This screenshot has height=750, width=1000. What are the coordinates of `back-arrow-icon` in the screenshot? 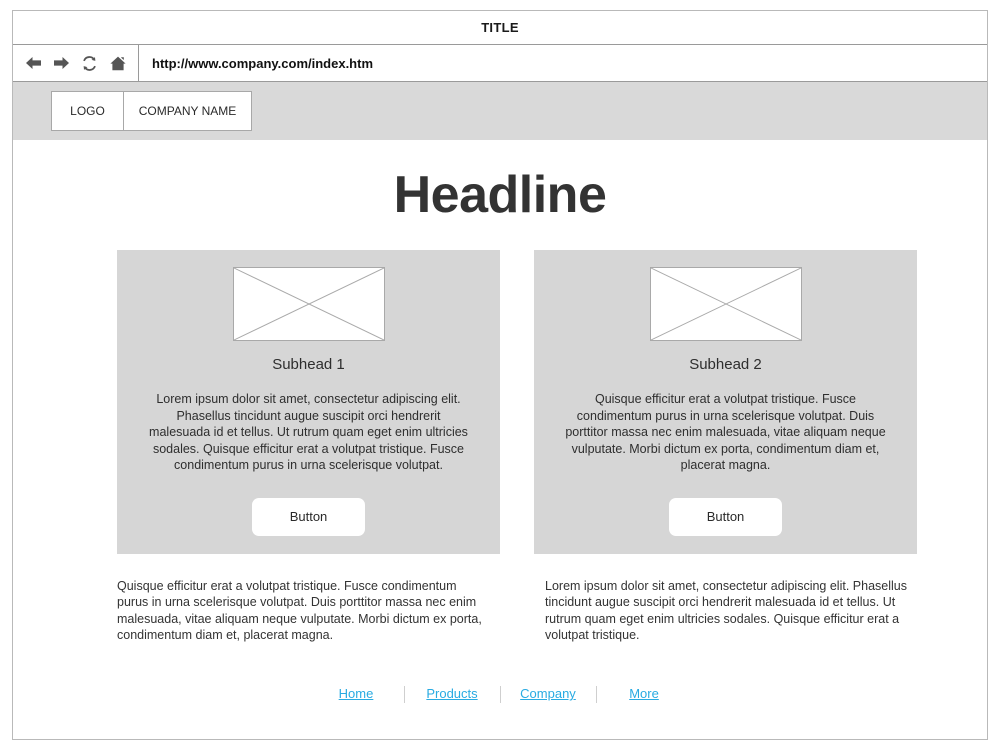 It's located at (33, 63).